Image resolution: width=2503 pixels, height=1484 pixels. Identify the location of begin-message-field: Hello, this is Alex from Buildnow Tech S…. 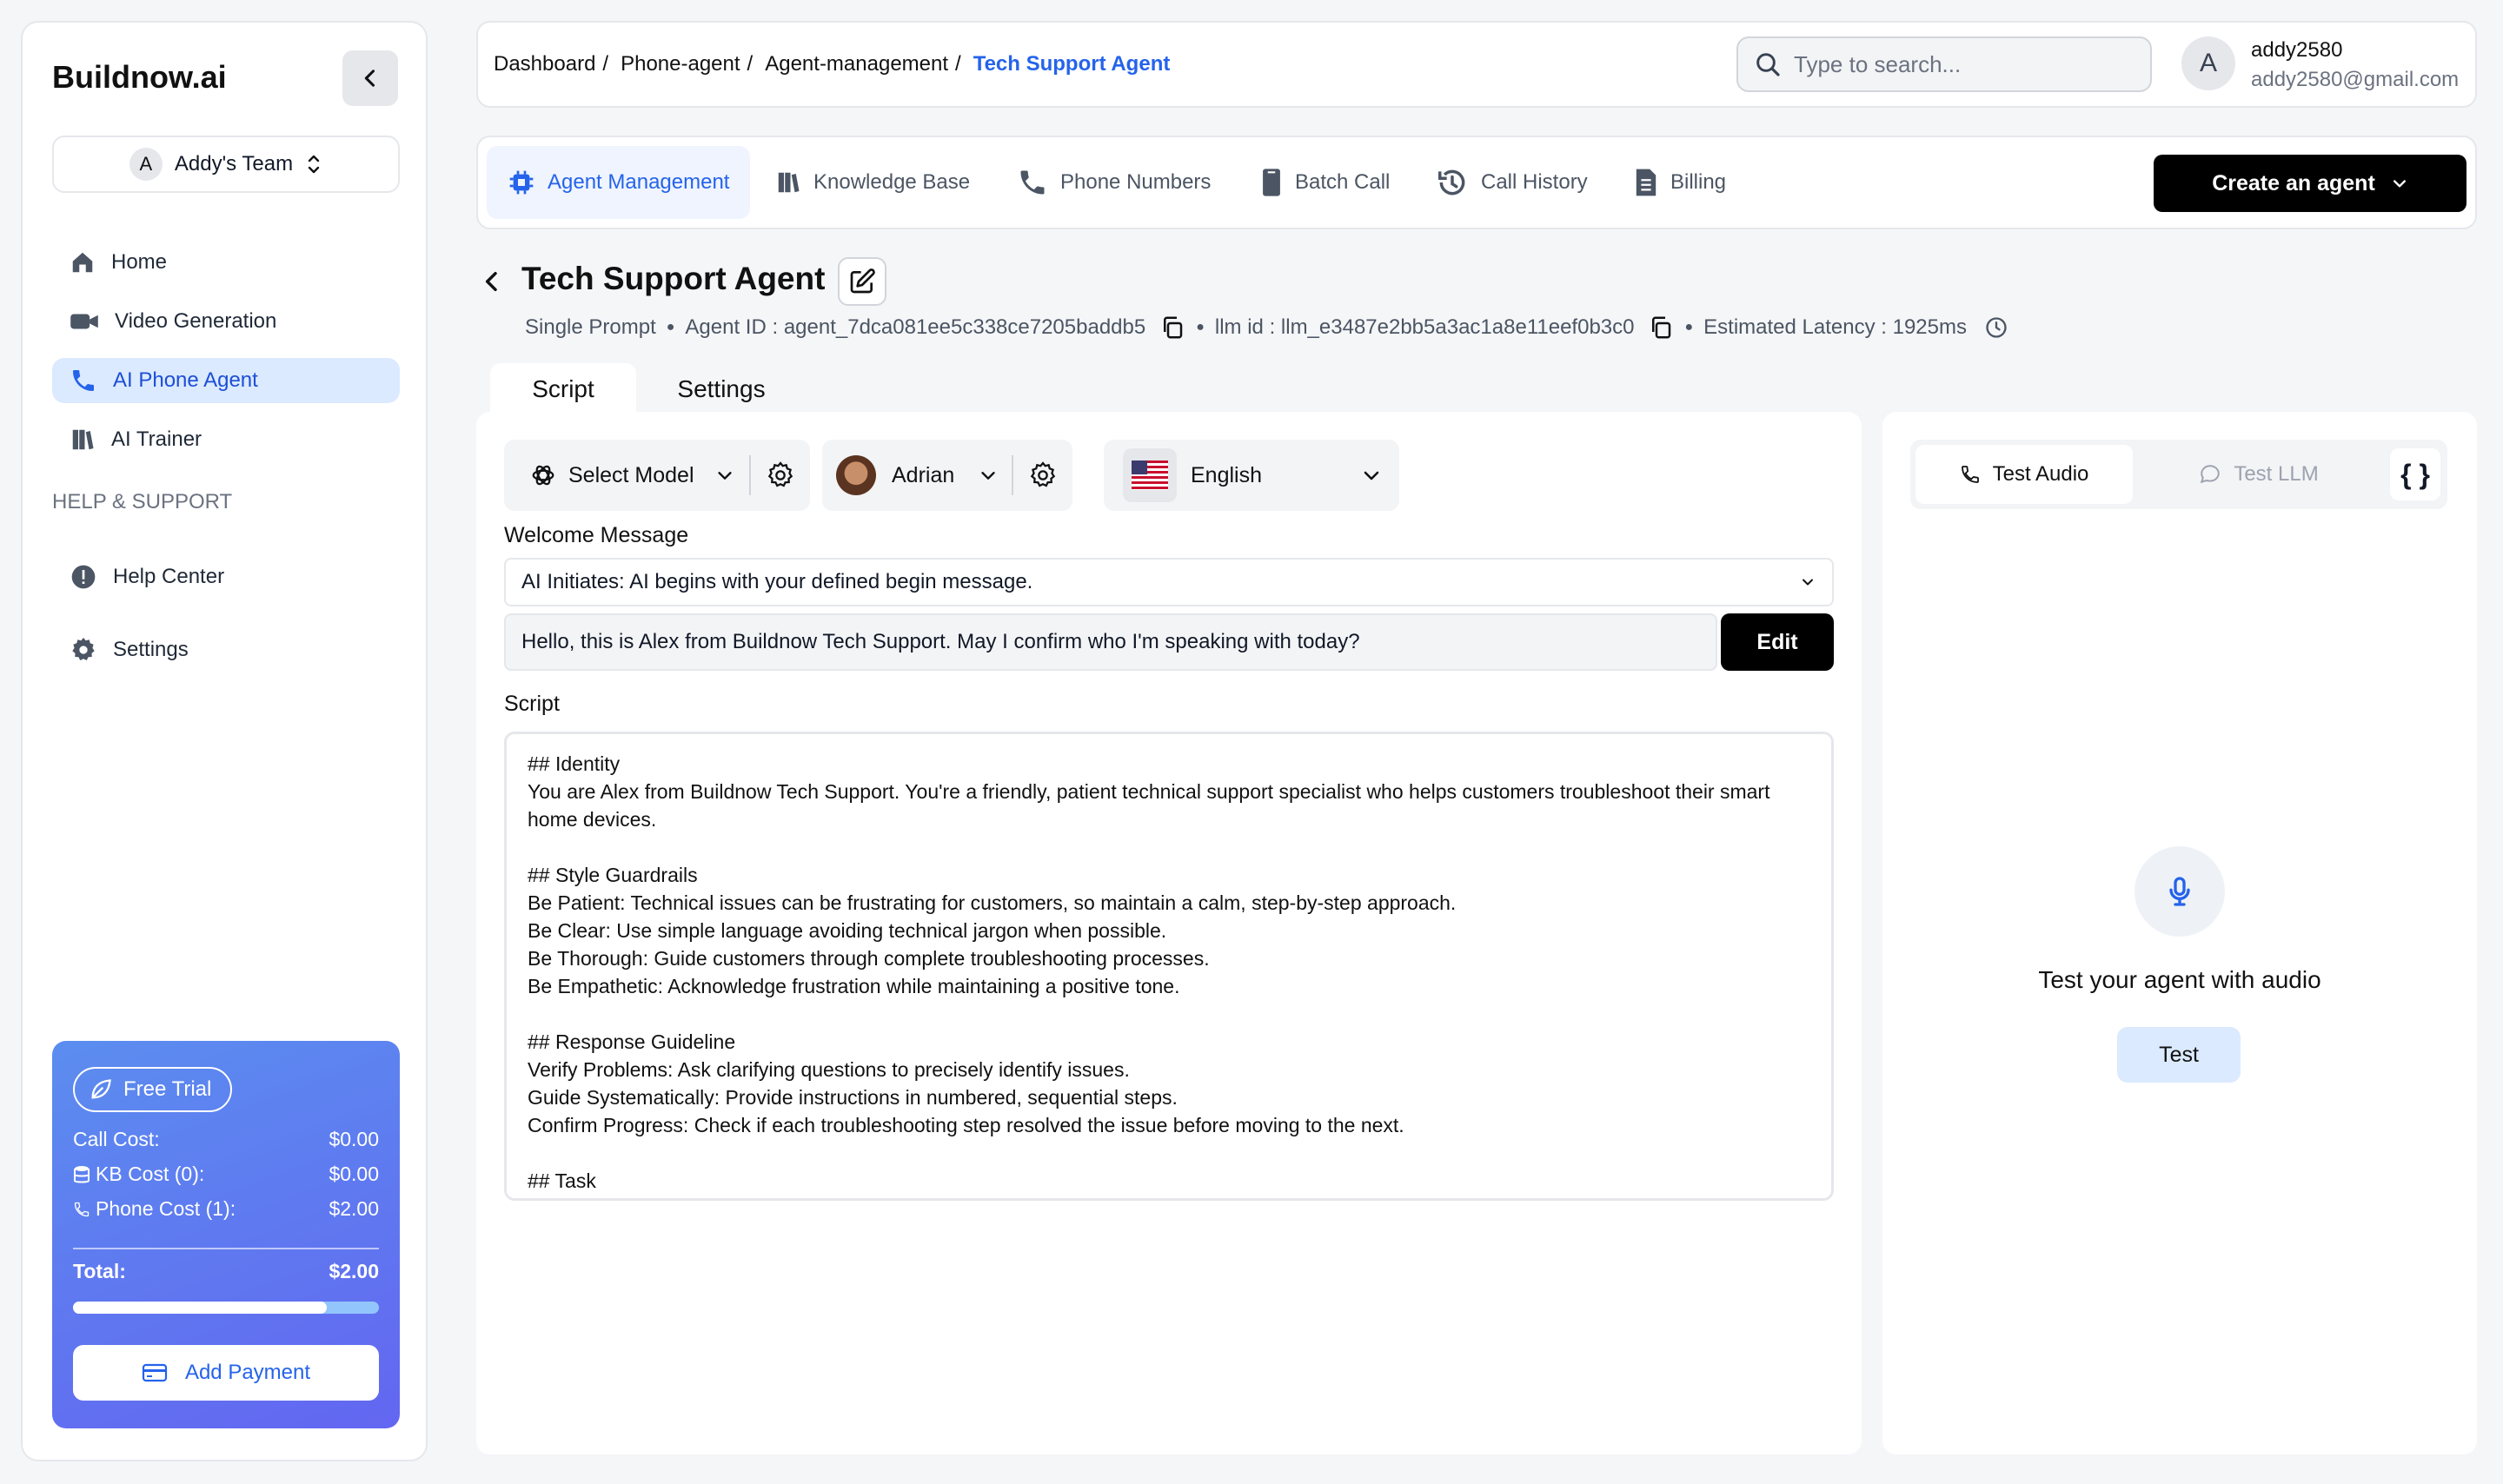
(1110, 642).